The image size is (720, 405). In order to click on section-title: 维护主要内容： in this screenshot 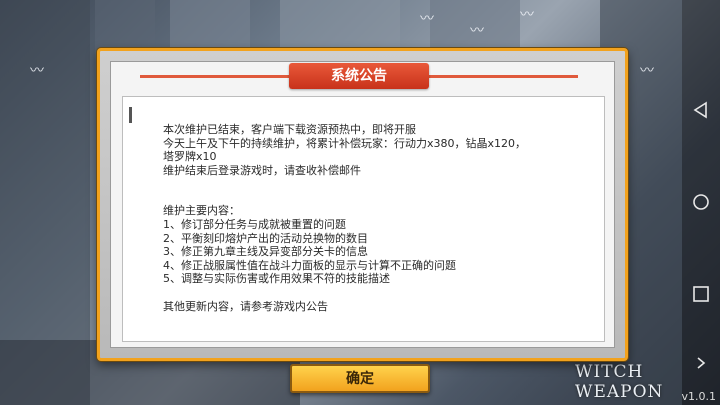, I will do `click(201, 211)`.